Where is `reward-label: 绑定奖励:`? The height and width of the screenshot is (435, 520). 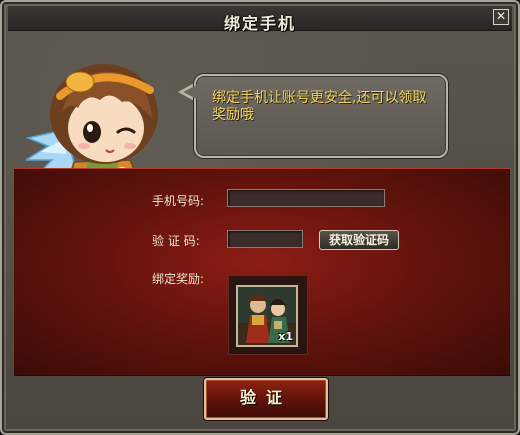
reward-label: 绑定奖励: is located at coordinates (178, 279).